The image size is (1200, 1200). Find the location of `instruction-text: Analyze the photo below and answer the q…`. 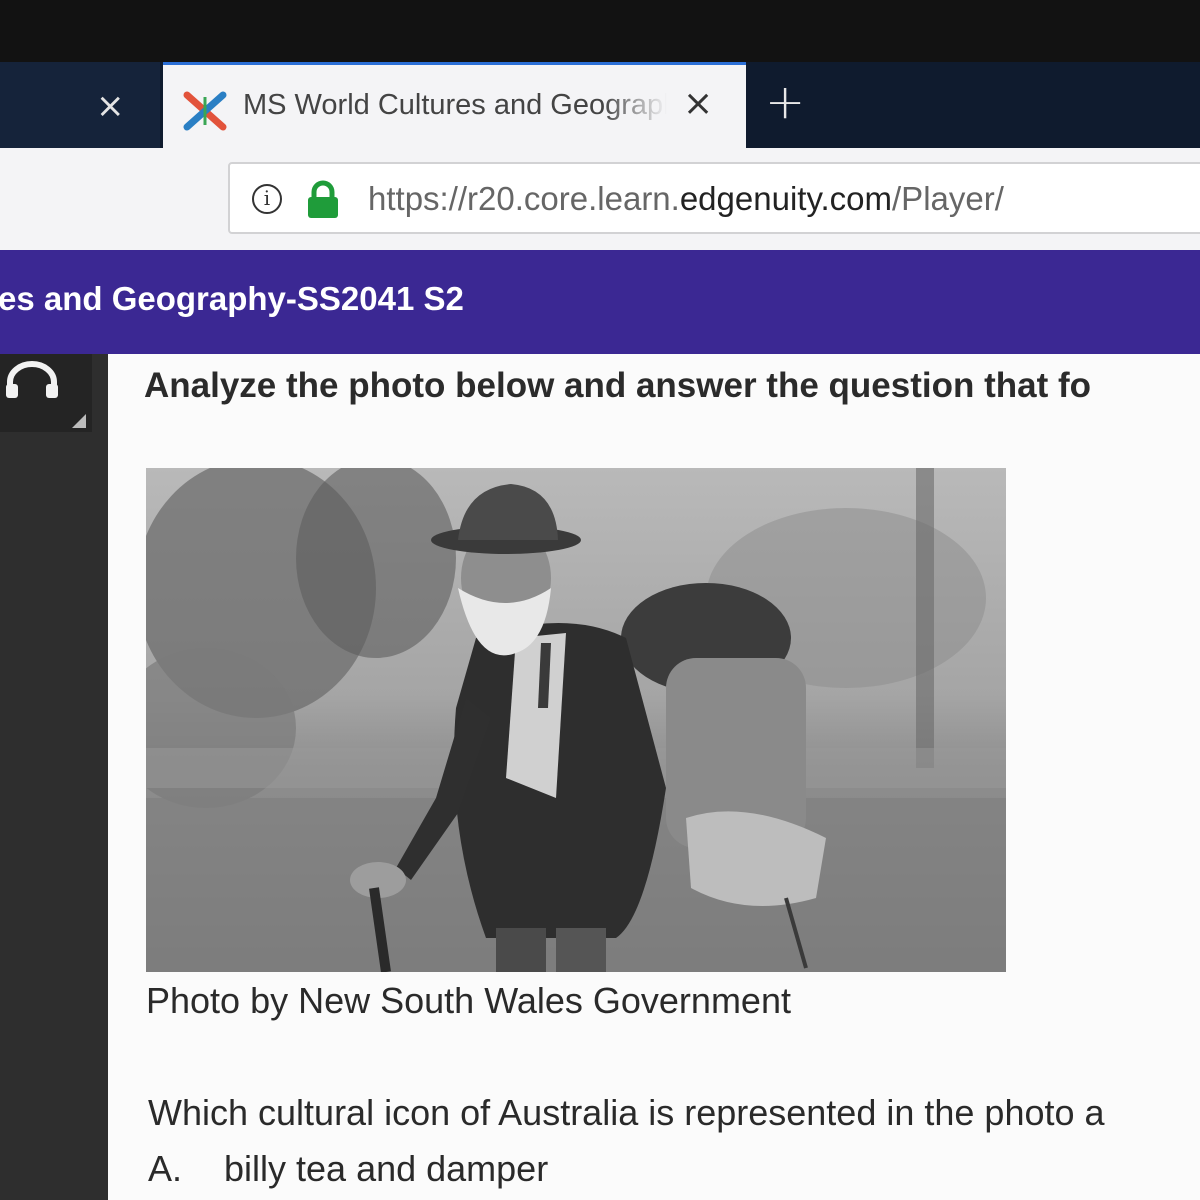

instruction-text: Analyze the photo below and answer the q… is located at coordinates (617, 385).